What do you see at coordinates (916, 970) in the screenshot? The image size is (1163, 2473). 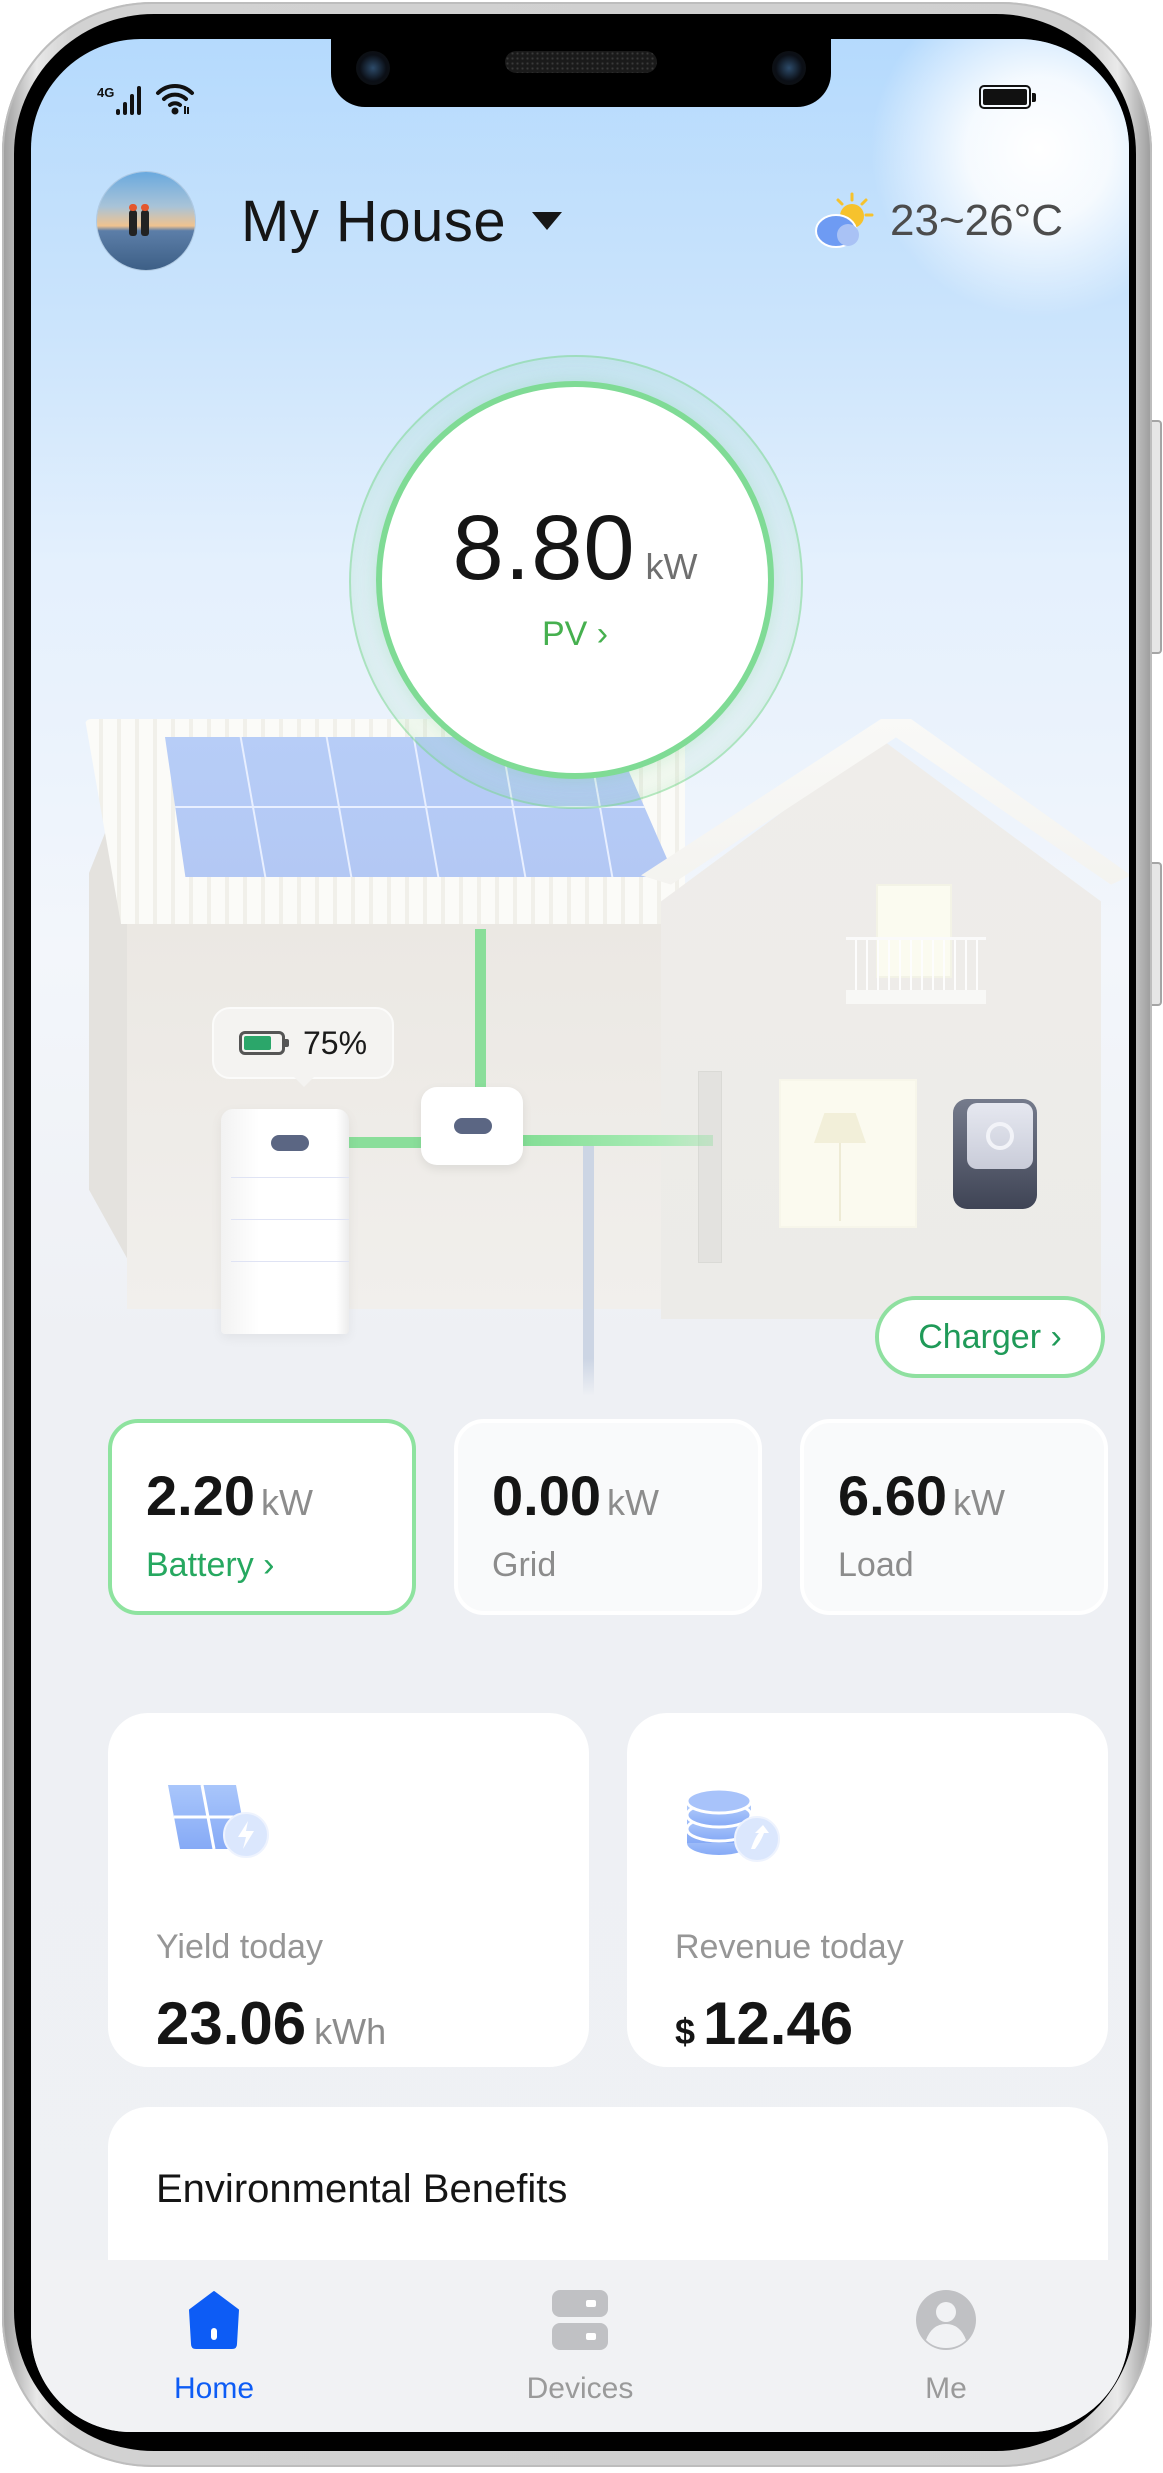 I see `balcony` at bounding box center [916, 970].